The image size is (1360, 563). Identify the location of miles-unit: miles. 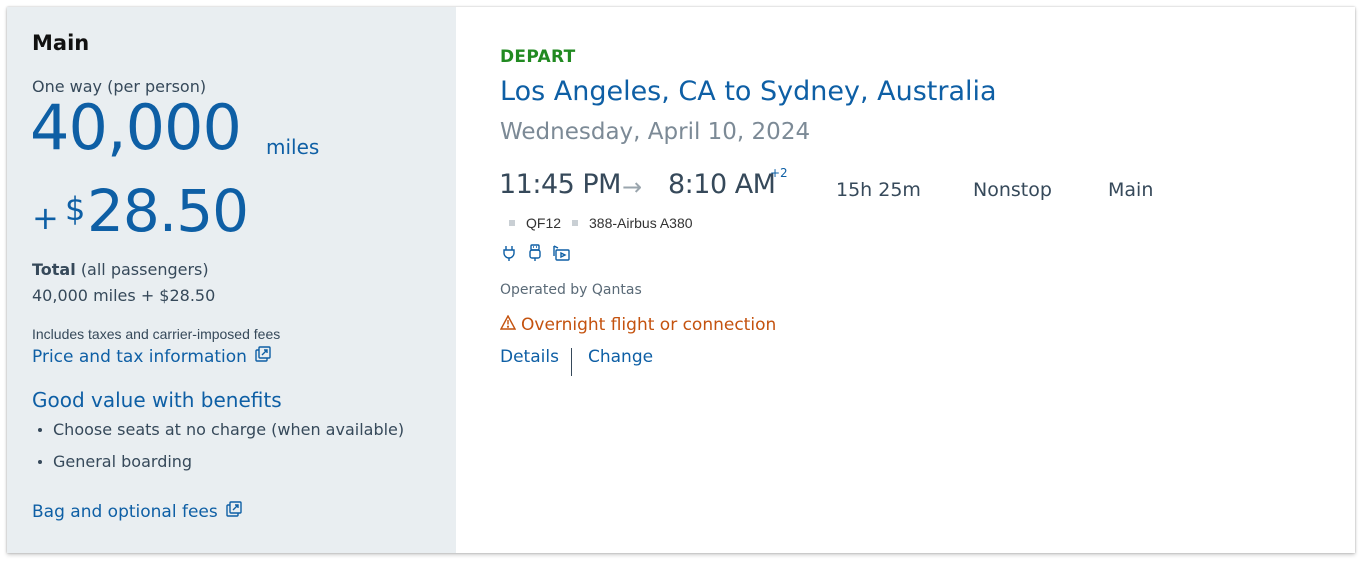
(293, 147).